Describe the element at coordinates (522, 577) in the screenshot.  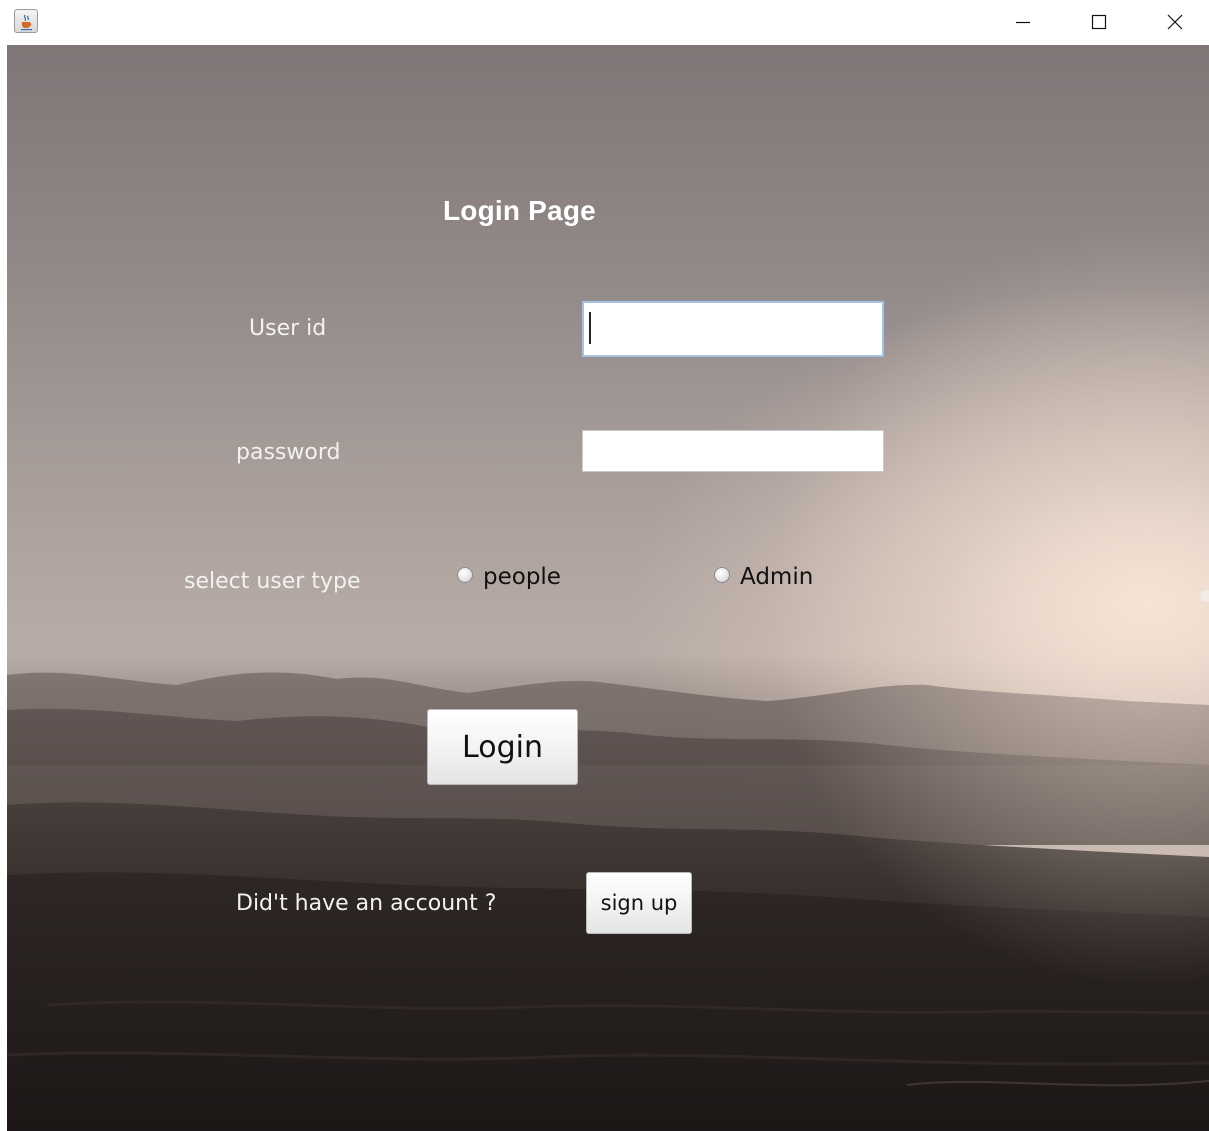
I see `radio-people-label: people` at that location.